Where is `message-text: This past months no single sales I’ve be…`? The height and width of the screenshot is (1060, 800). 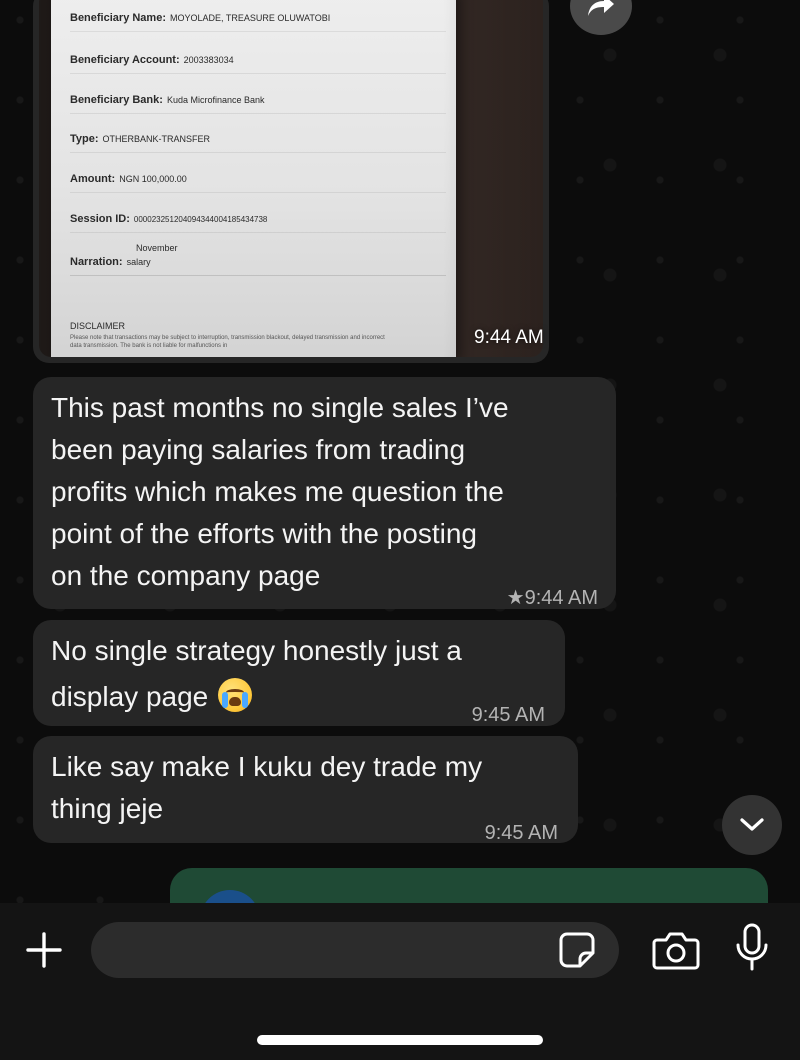
message-text: This past months no single sales I’ve be… is located at coordinates (280, 491).